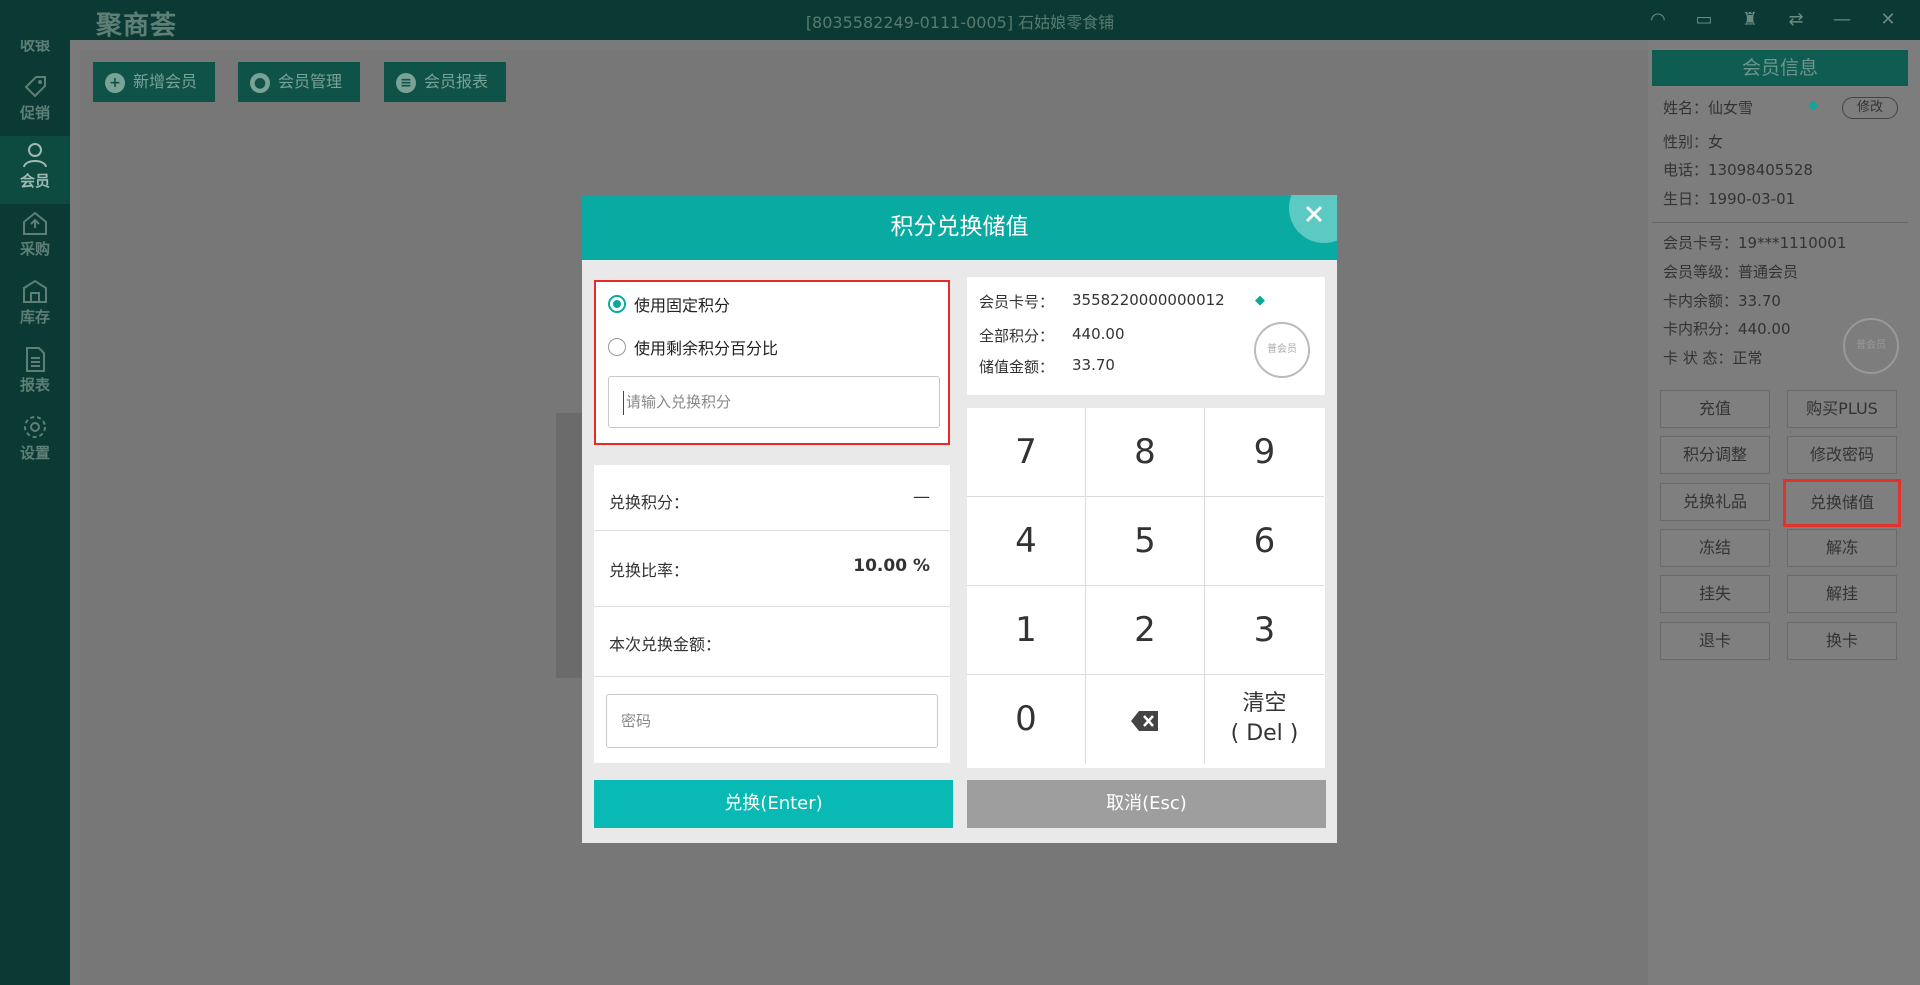 Image resolution: width=1920 pixels, height=985 pixels. I want to click on member-points: 卡内积分：440.00, so click(1727, 329).